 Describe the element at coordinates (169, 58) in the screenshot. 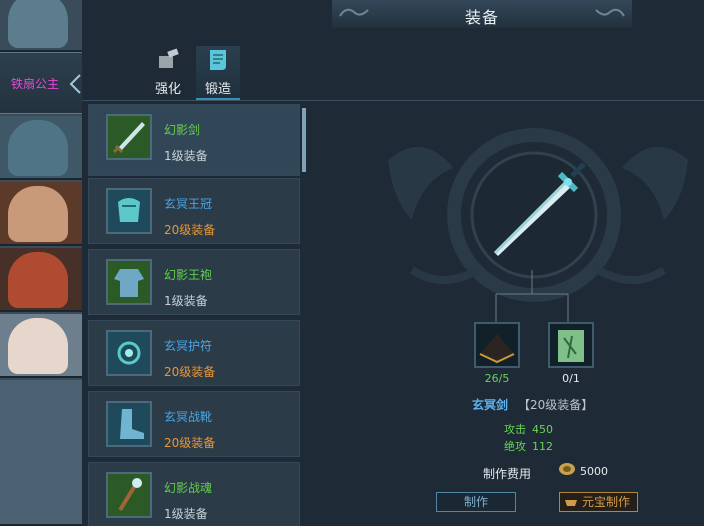

I see `anvil-icon` at that location.